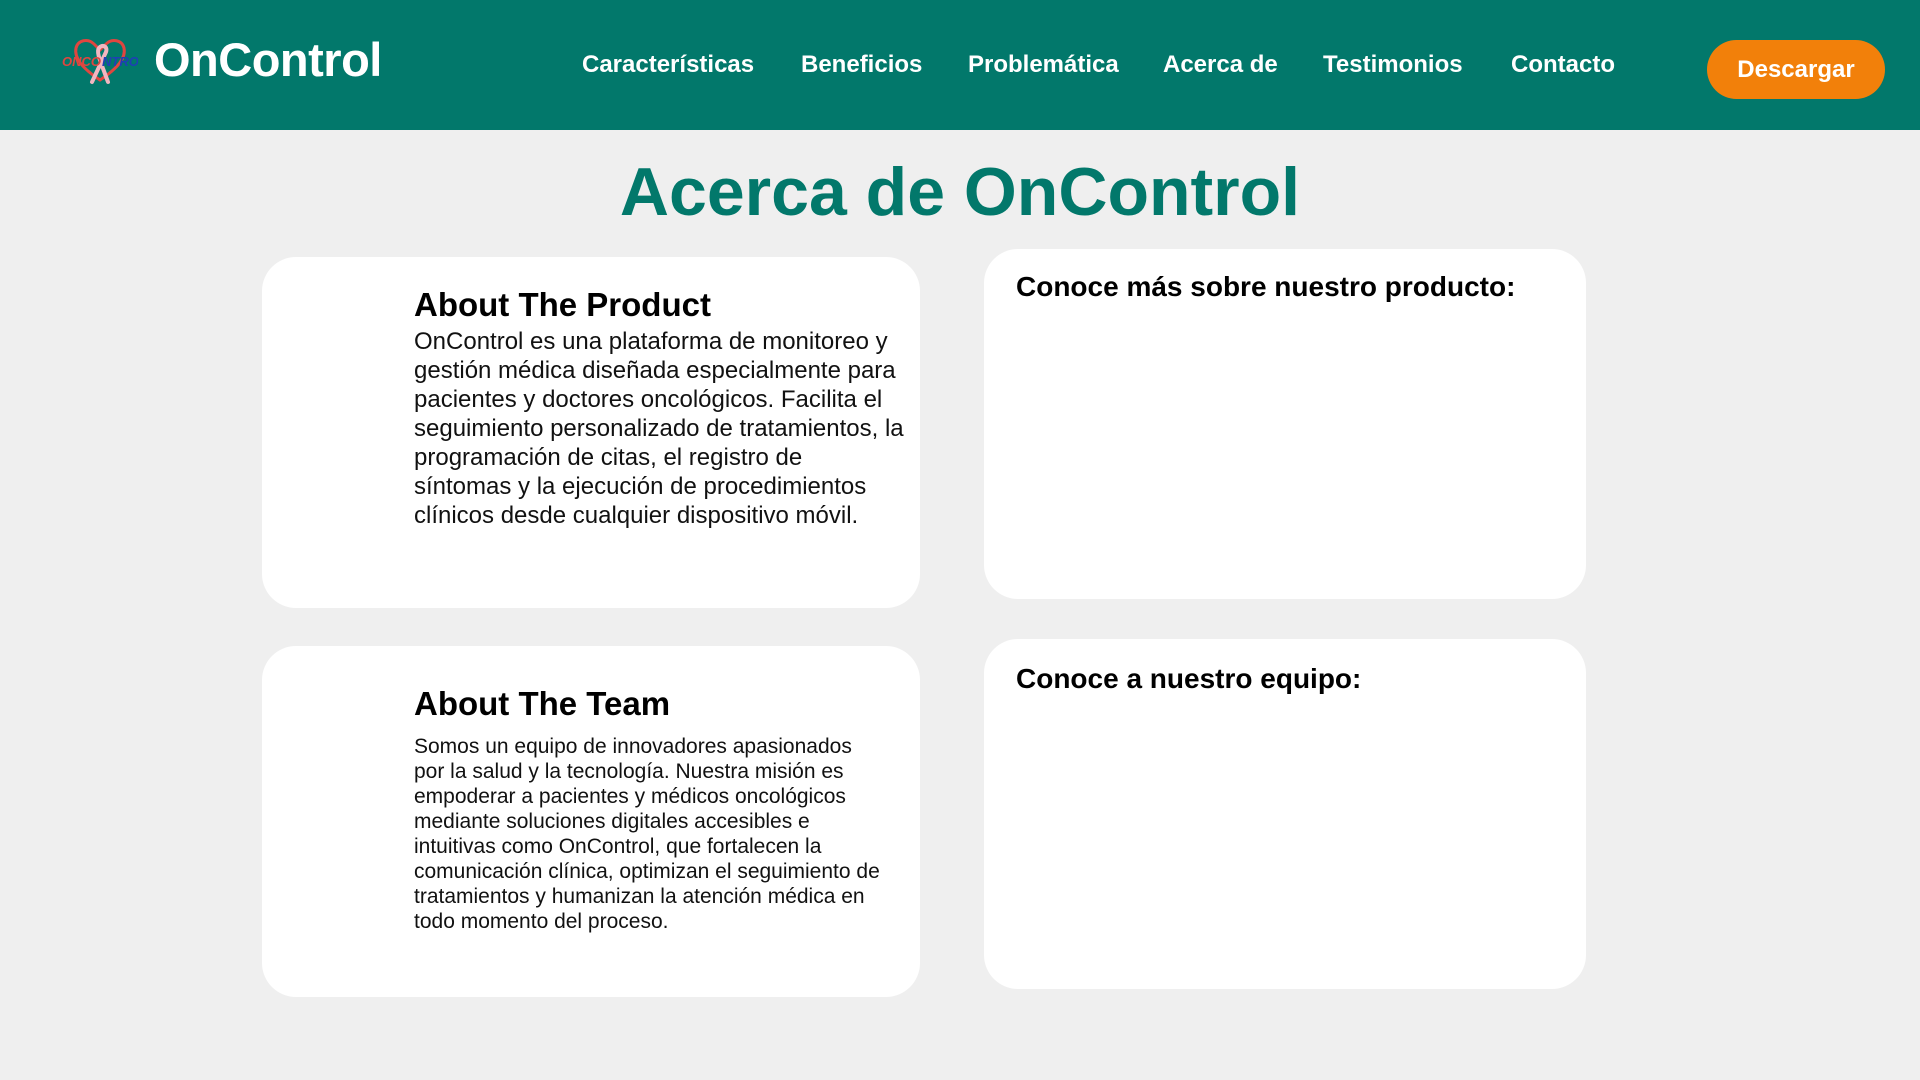 This screenshot has height=1080, width=1920. What do you see at coordinates (1286, 450) in the screenshot?
I see `product-video-embed` at bounding box center [1286, 450].